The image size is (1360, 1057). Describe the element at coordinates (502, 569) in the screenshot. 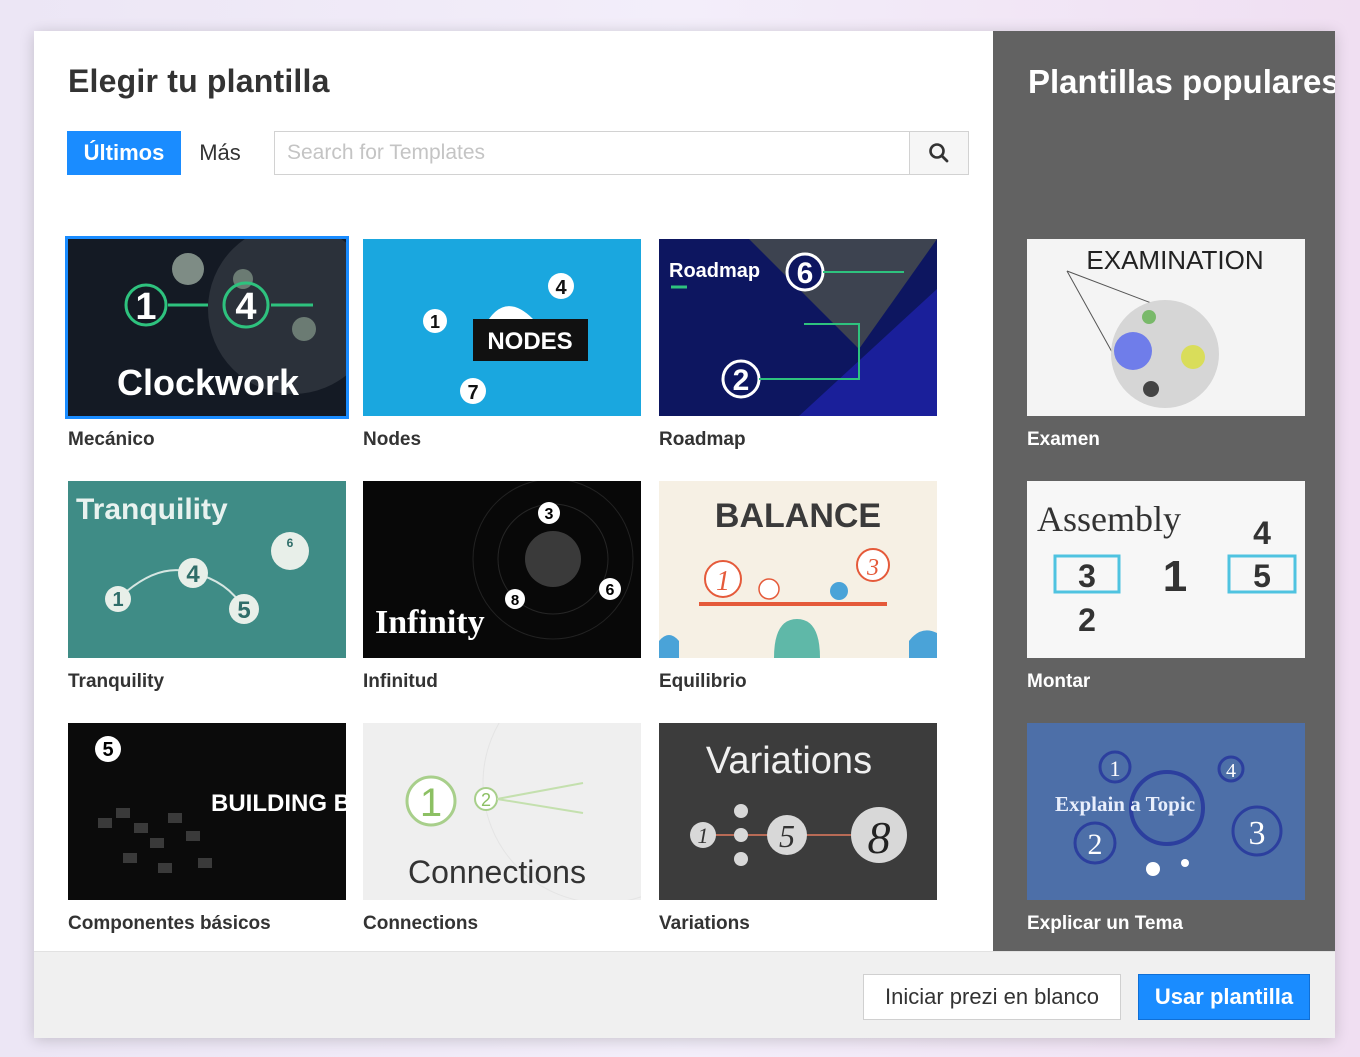

I see `template-thumbnail: 3 6 8 Infinity` at that location.